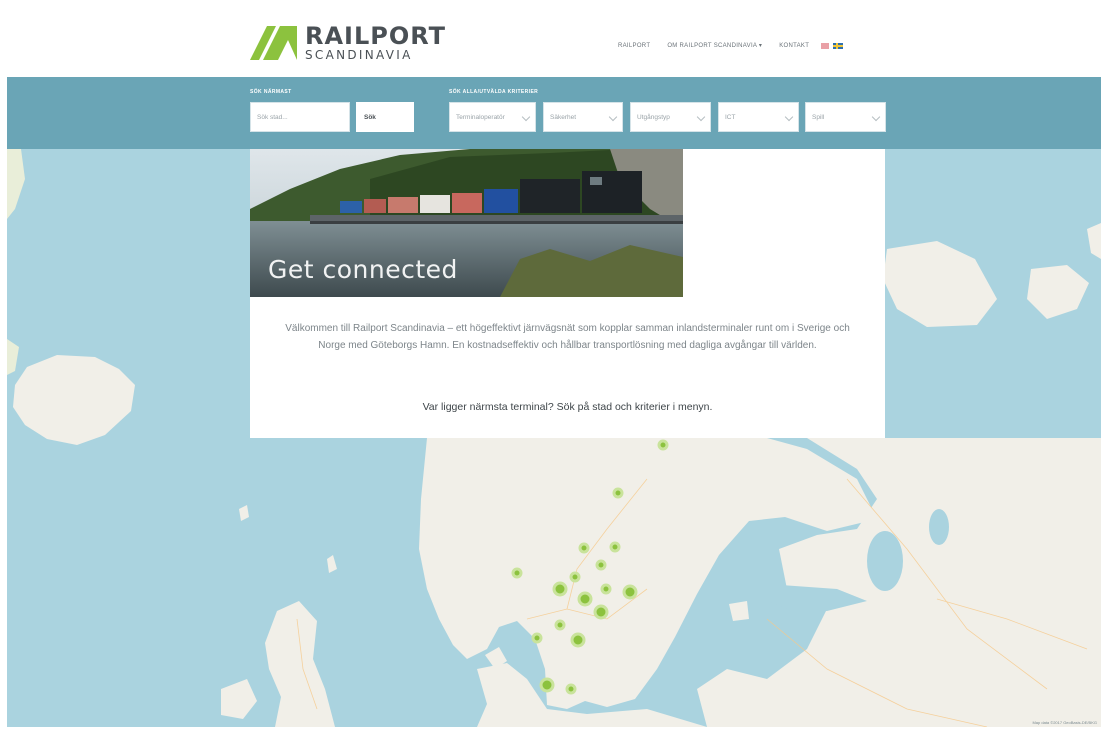 The image size is (1103, 729). Describe the element at coordinates (714, 45) in the screenshot. I see `nav-item-about: OM RAILPORT SCANDINAVIA ▾` at that location.